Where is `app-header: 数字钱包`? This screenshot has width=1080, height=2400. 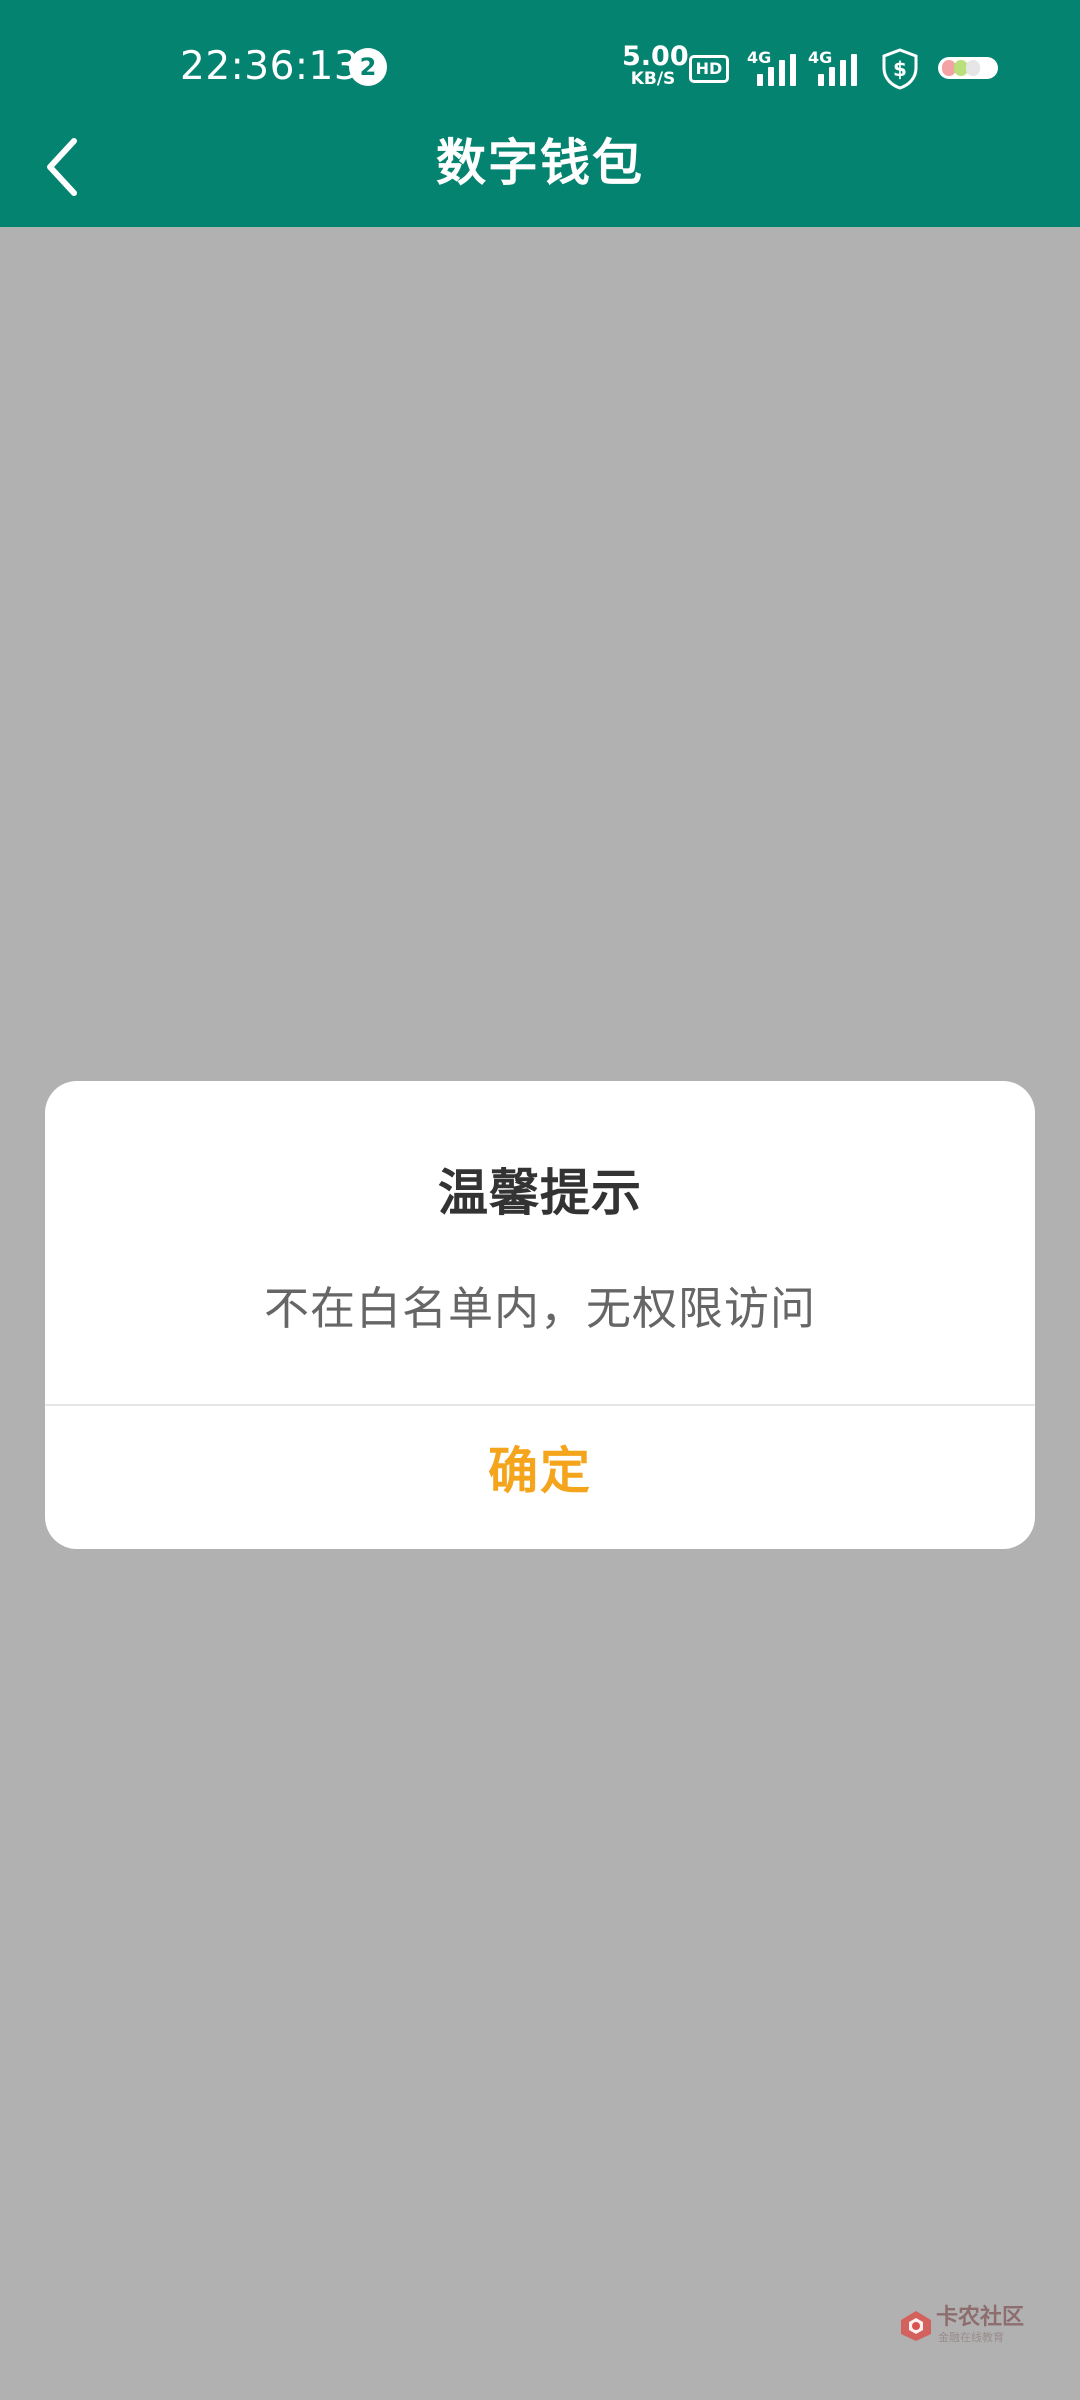
app-header: 数字钱包 is located at coordinates (540, 181).